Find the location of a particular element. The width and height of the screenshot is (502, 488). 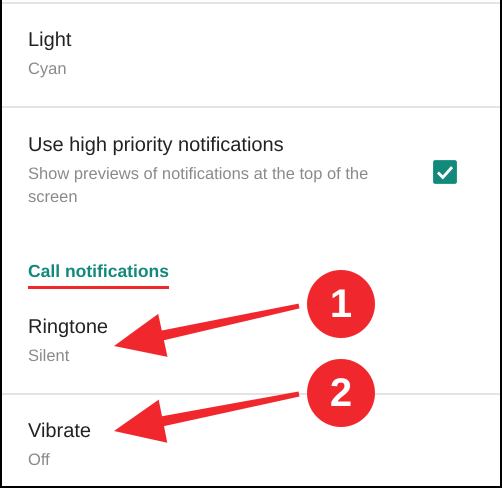

setting-summary: Show previews of notifications at the top of the screen is located at coordinates (199, 186).